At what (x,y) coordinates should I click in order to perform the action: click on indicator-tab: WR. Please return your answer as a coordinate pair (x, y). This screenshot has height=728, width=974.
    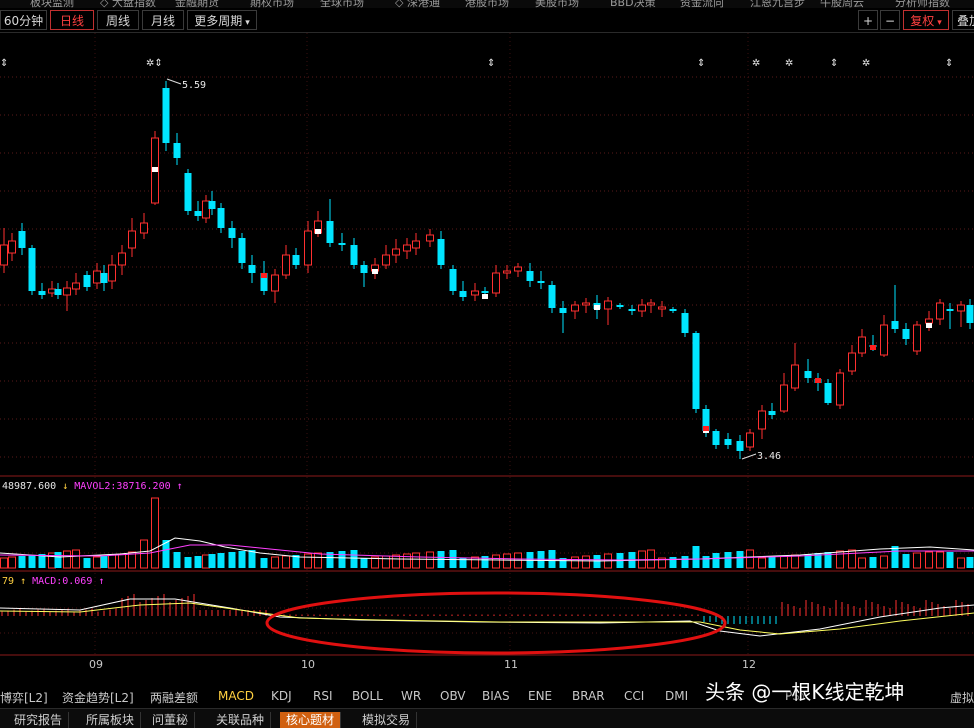
    Looking at the image, I should click on (411, 696).